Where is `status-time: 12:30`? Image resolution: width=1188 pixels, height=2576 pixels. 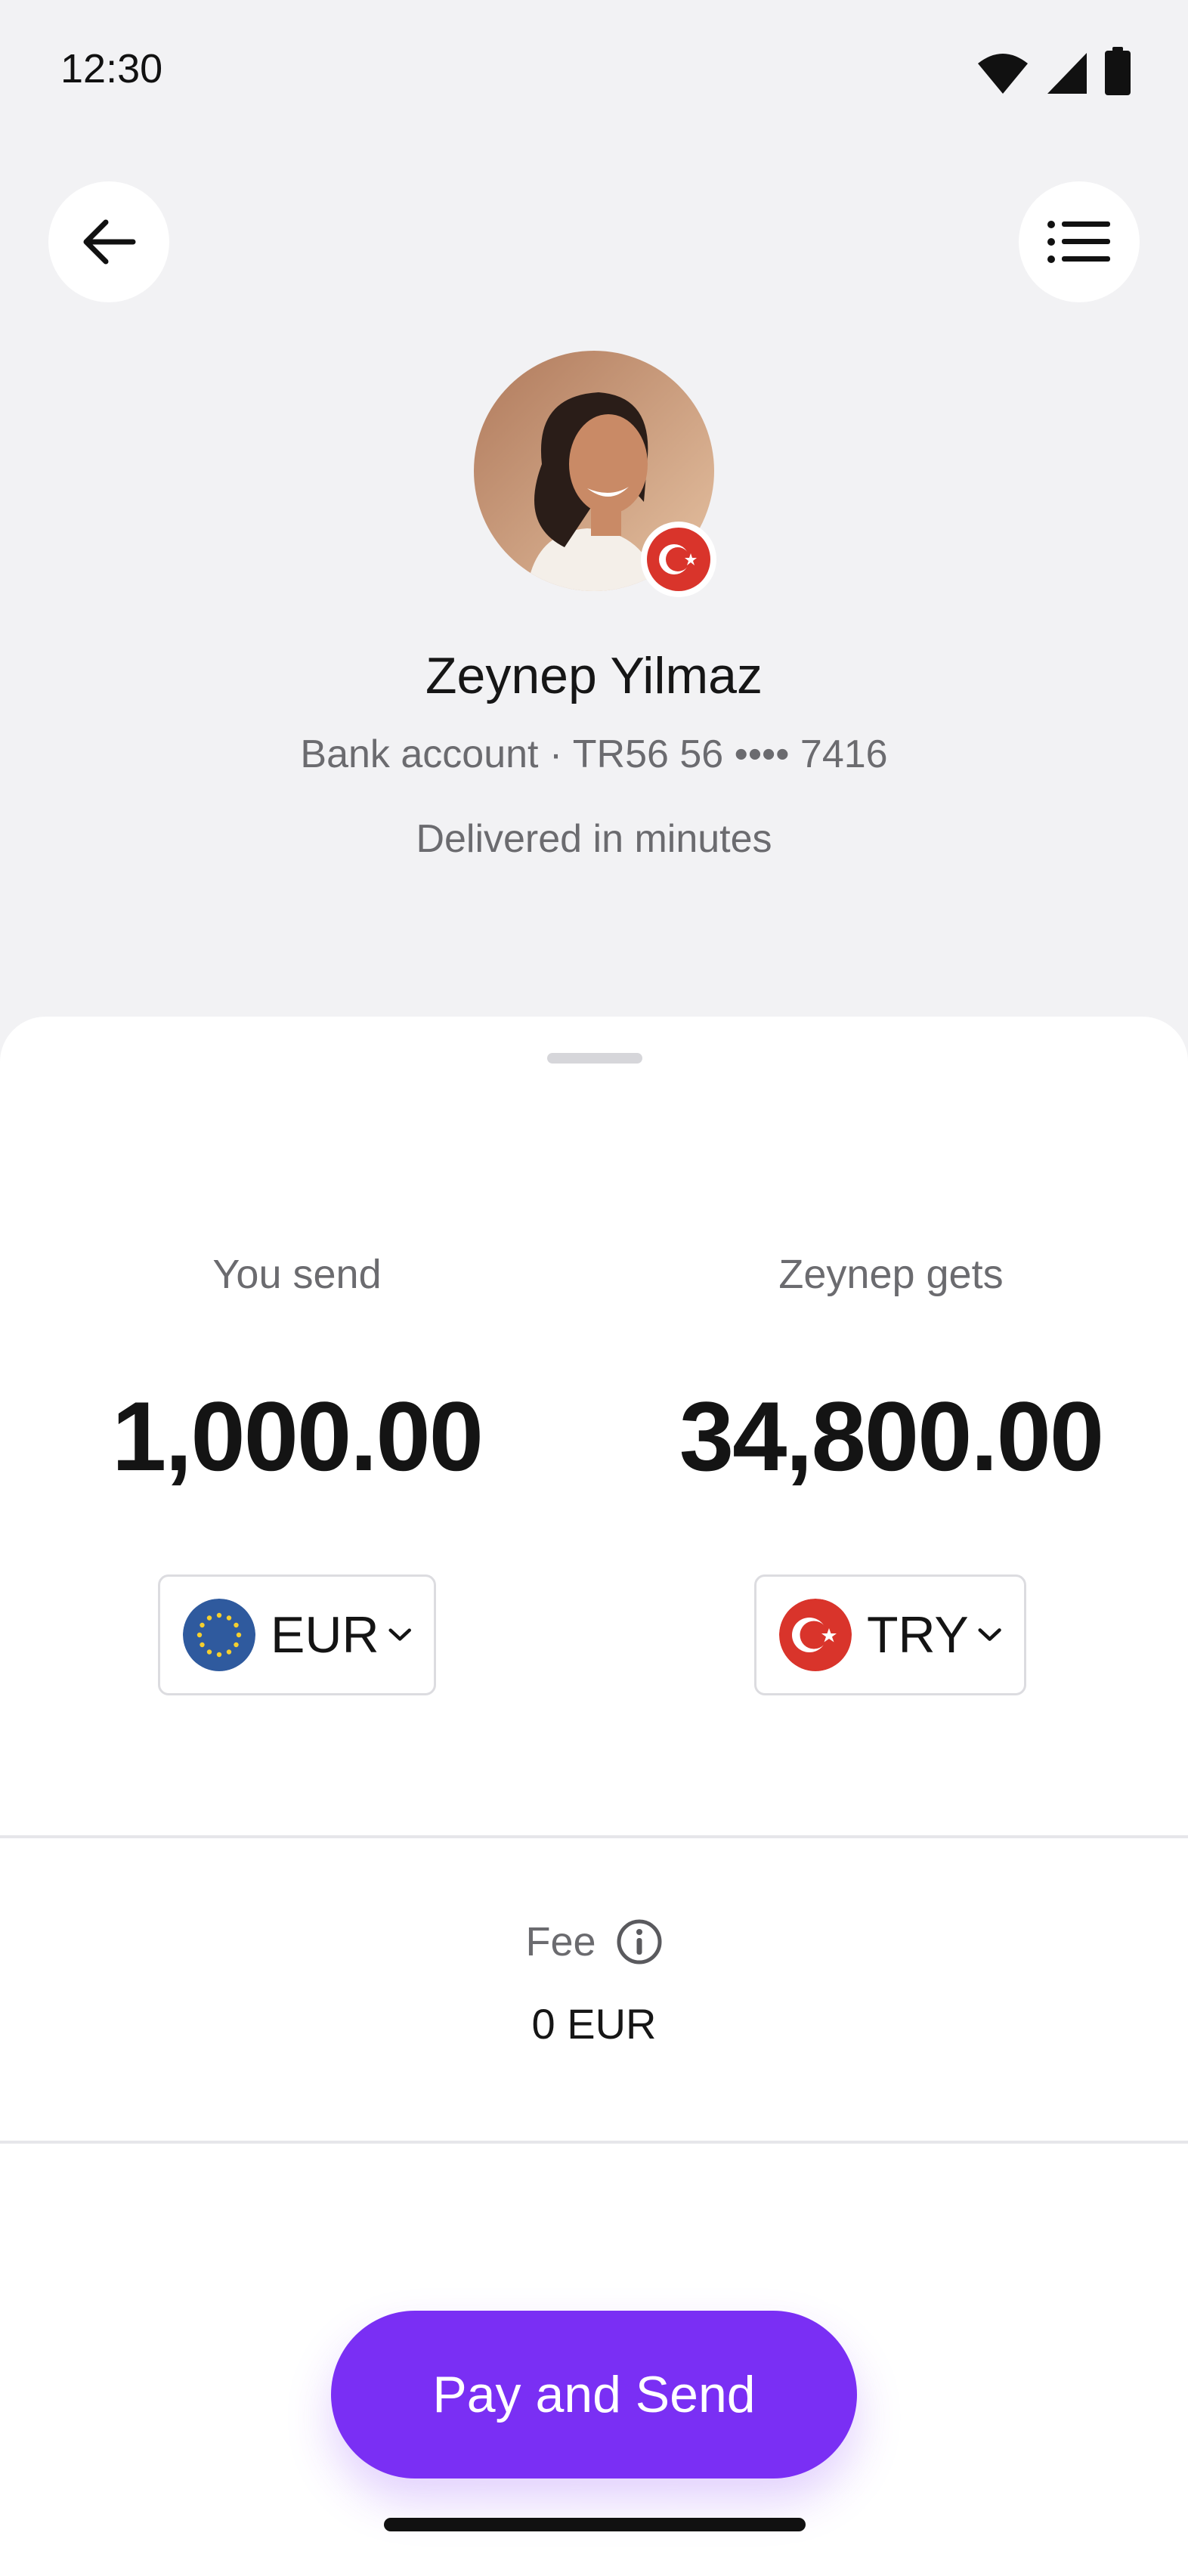
status-time: 12:30 is located at coordinates (111, 68).